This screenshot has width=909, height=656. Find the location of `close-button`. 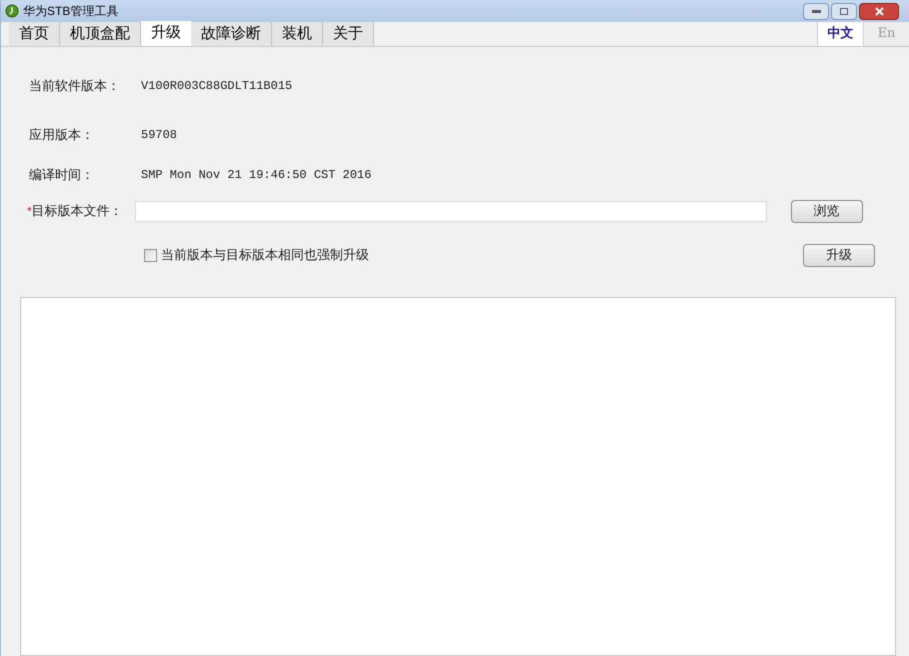

close-button is located at coordinates (879, 11).